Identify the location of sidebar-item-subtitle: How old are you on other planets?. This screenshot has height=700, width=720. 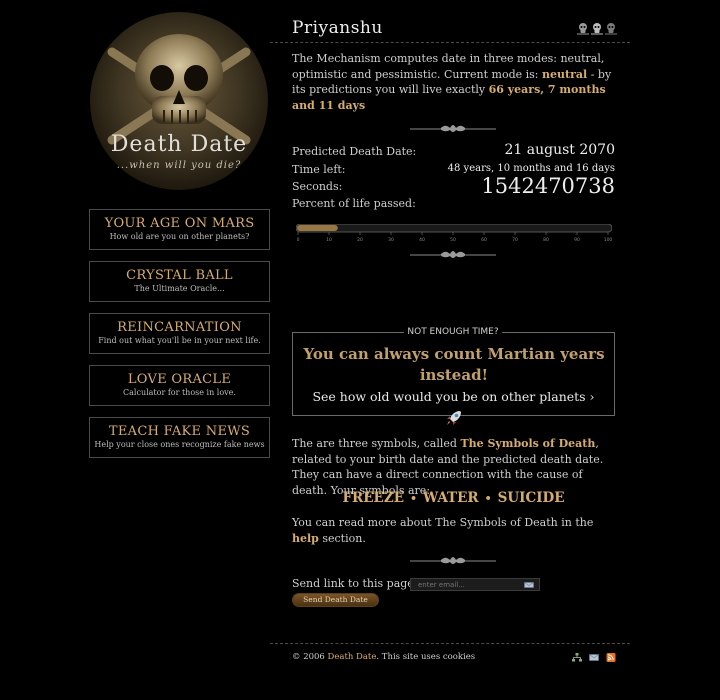
(179, 236).